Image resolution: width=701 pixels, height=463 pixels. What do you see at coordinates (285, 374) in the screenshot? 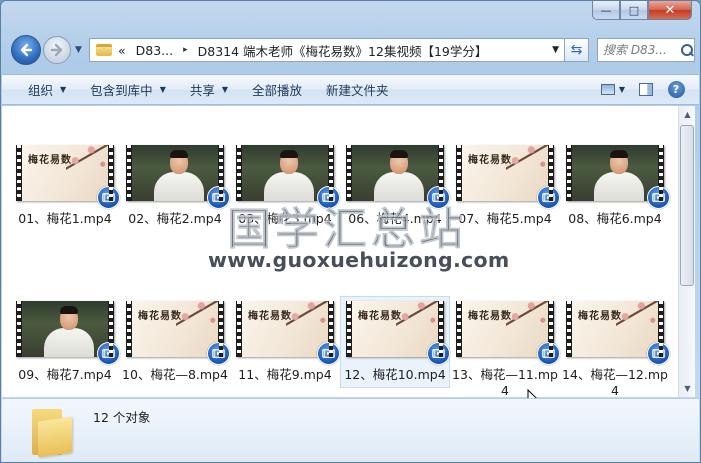
I see `file-name: 11、梅花9.mp4` at bounding box center [285, 374].